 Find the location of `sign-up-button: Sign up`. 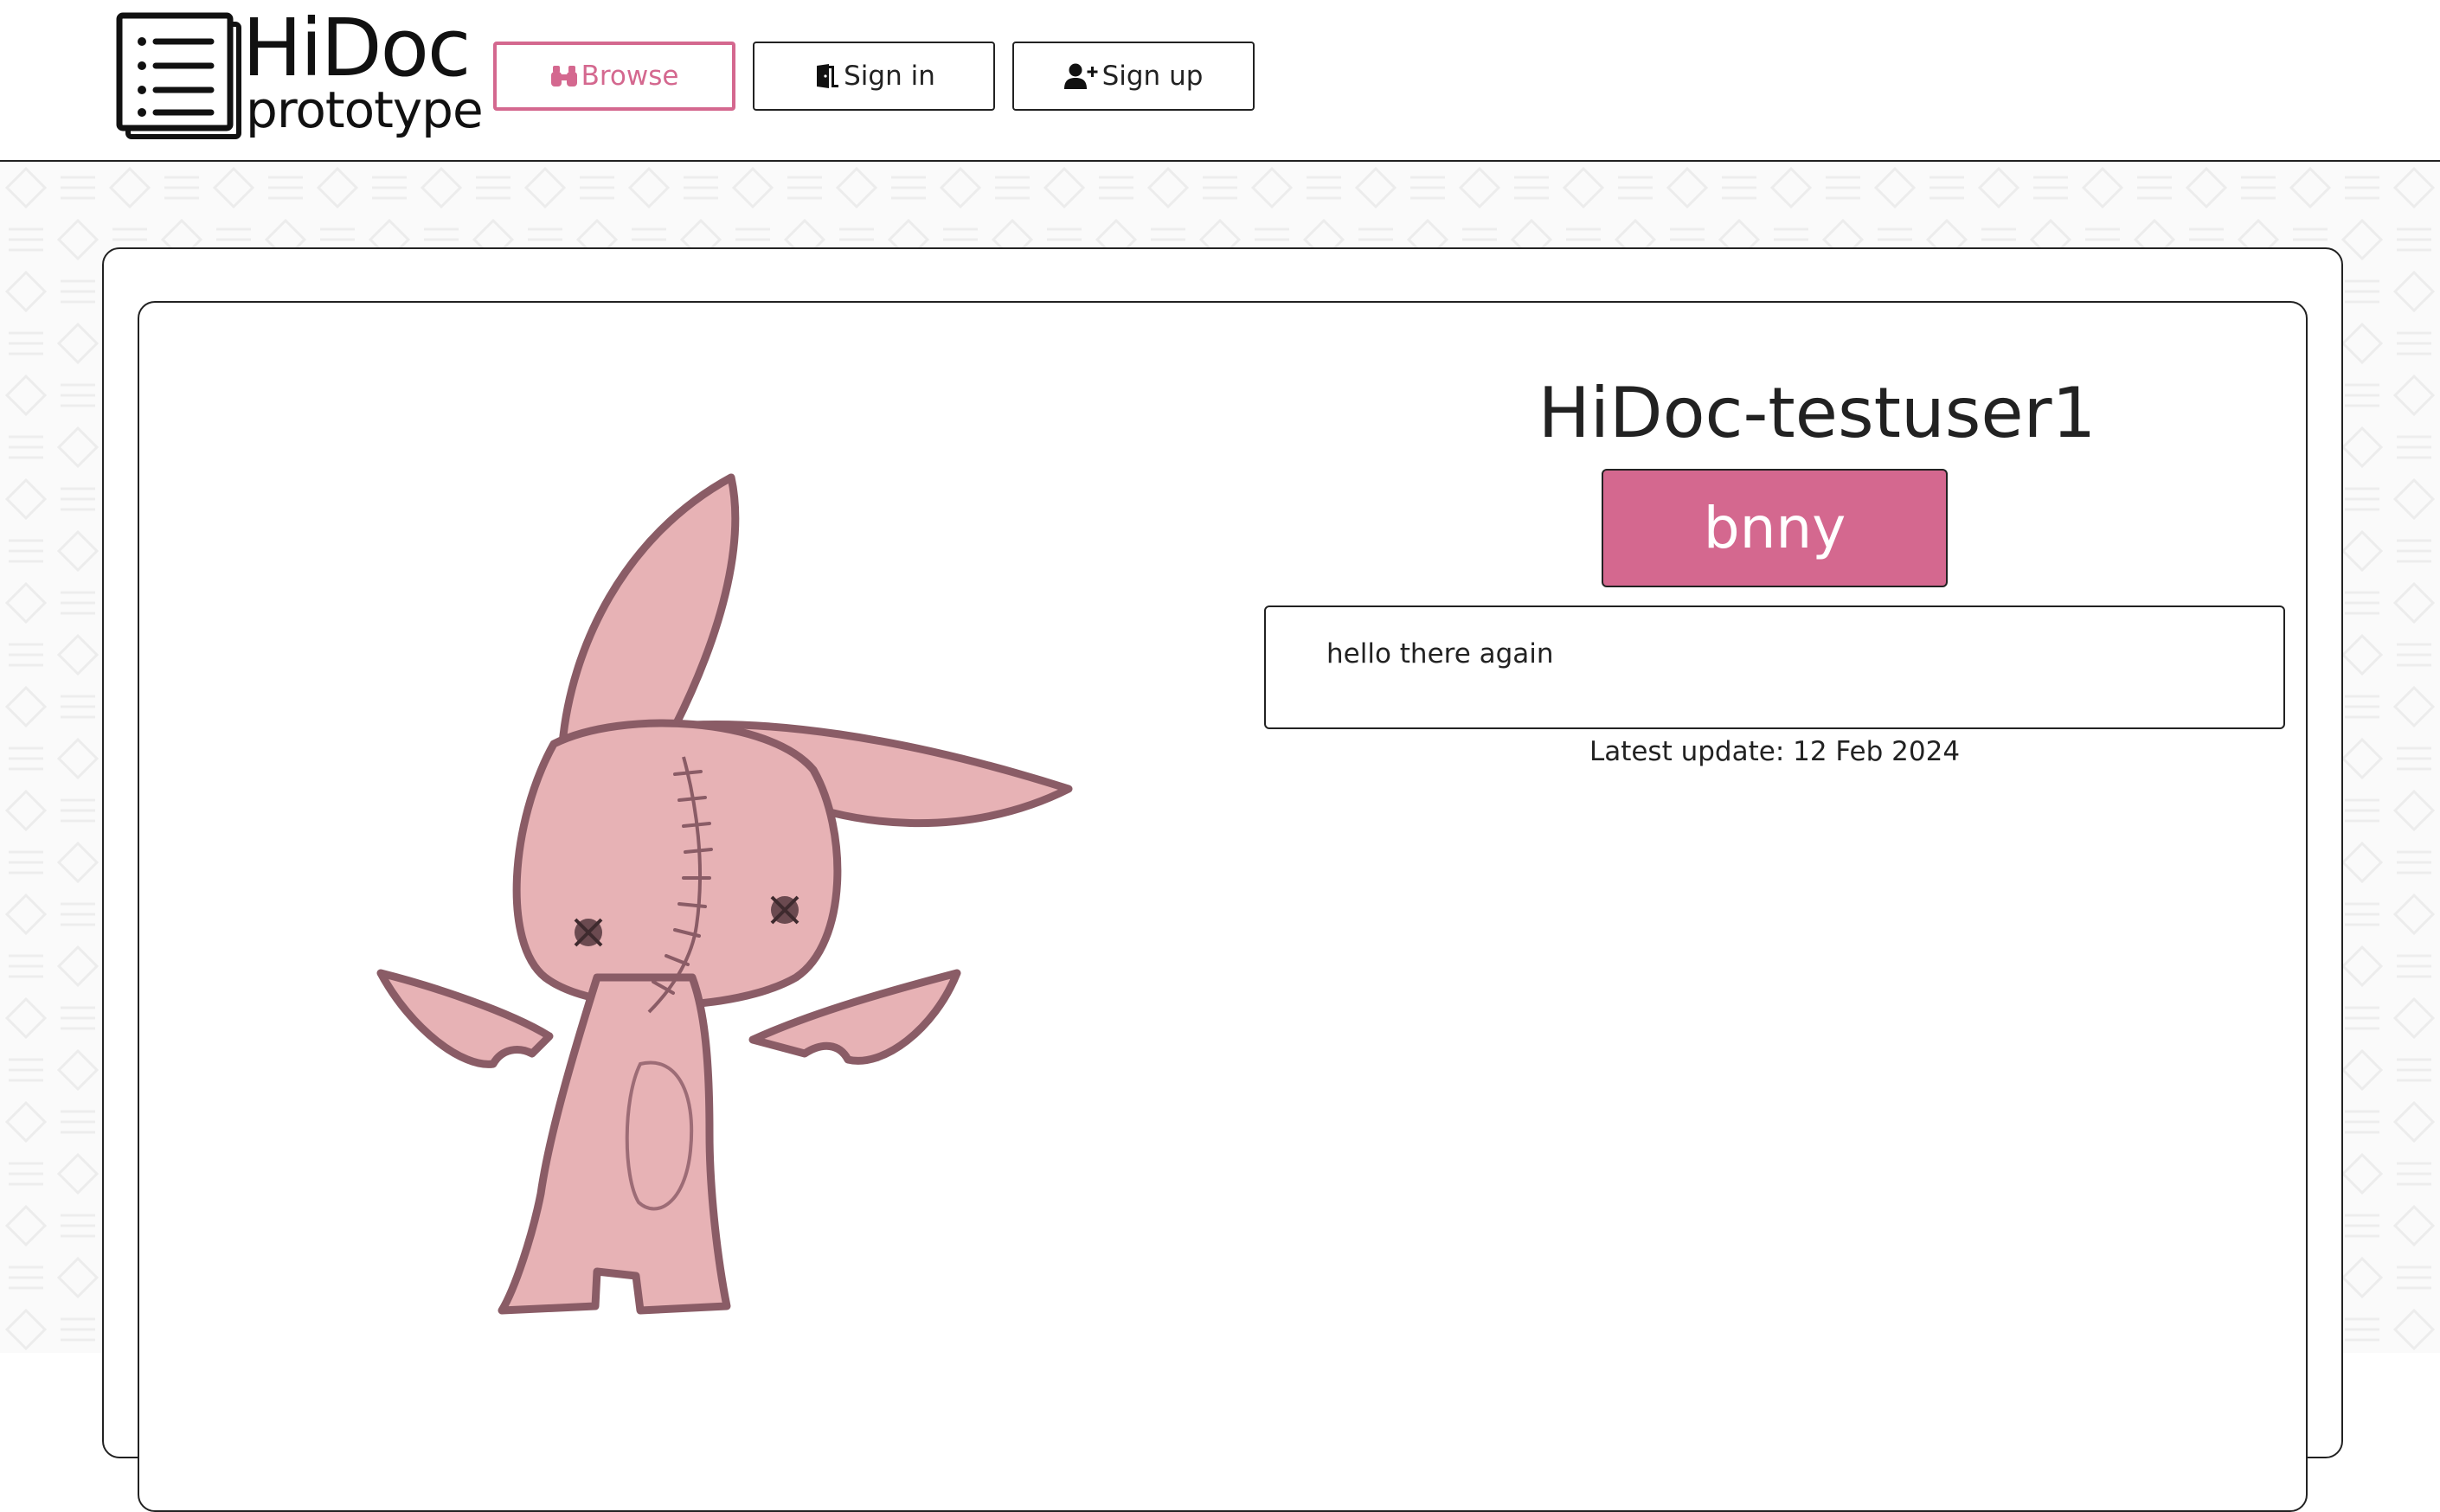

sign-up-button: Sign up is located at coordinates (1134, 76).